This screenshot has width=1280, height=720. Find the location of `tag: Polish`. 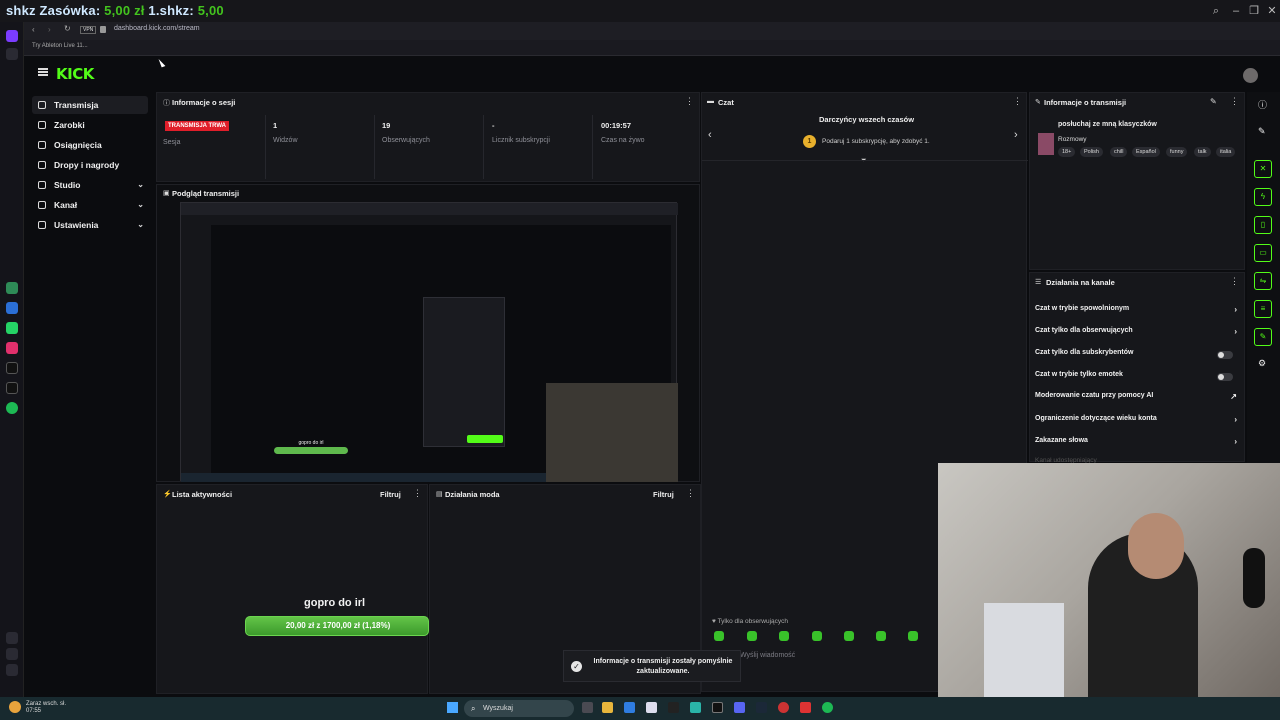

tag: Polish is located at coordinates (1091, 152).